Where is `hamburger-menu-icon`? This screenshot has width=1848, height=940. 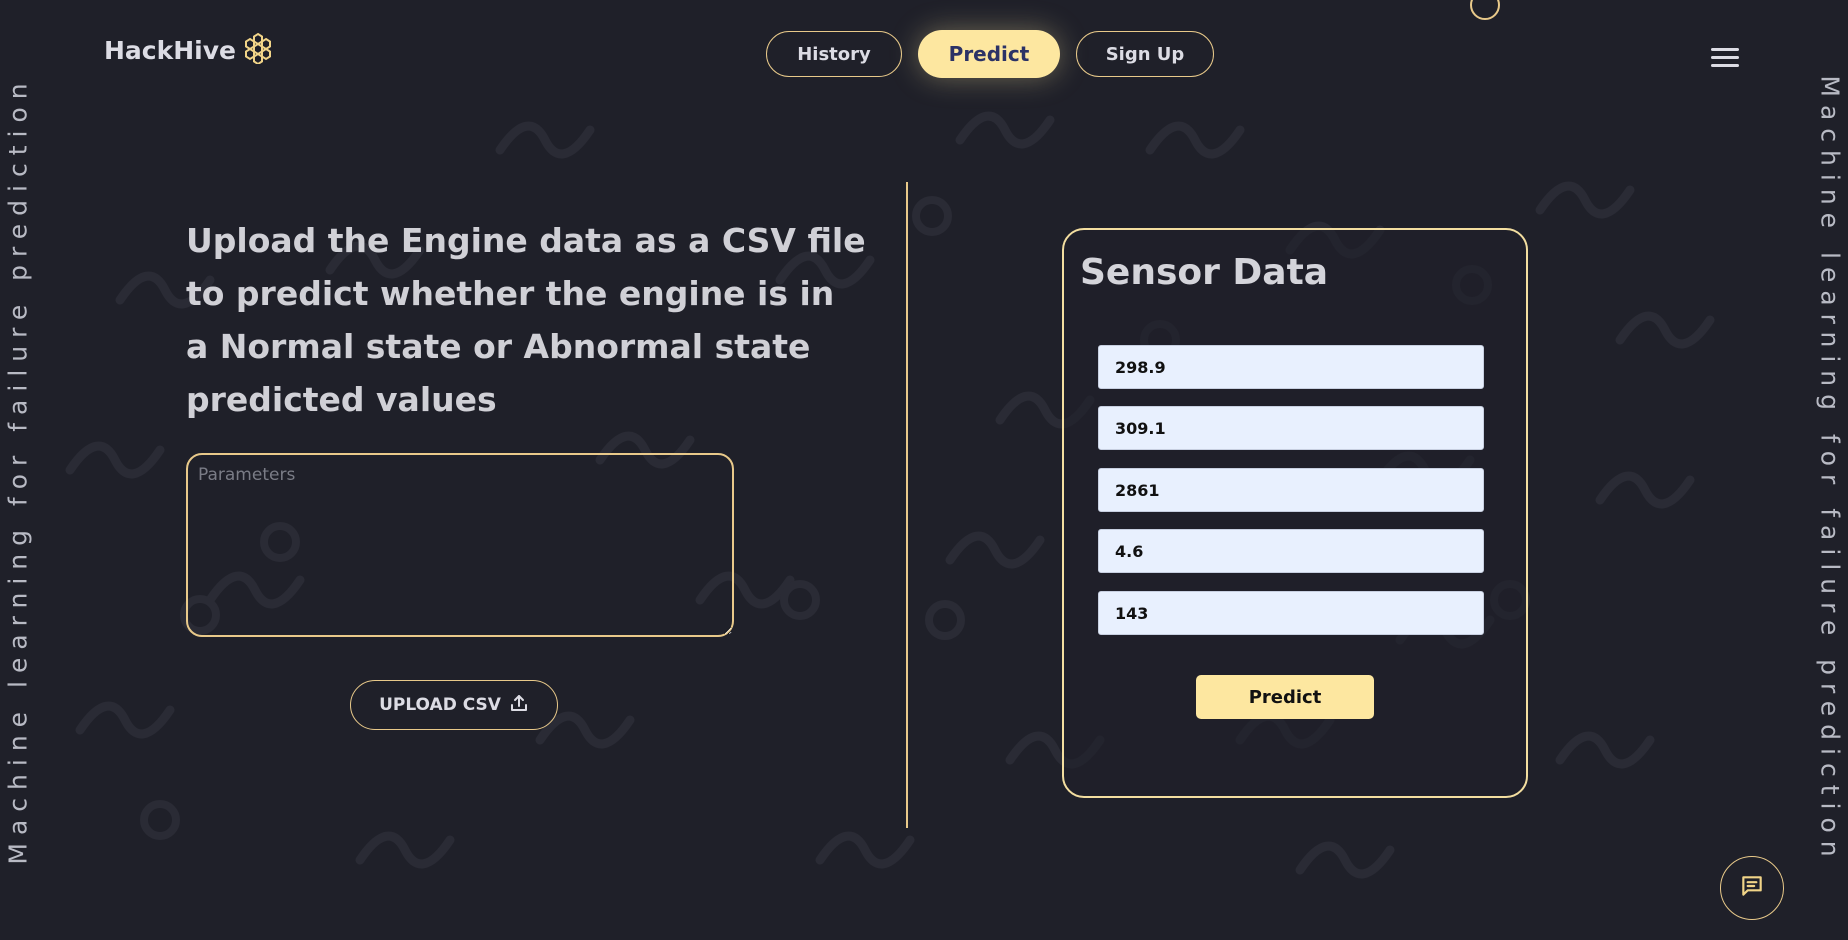 hamburger-menu-icon is located at coordinates (1725, 58).